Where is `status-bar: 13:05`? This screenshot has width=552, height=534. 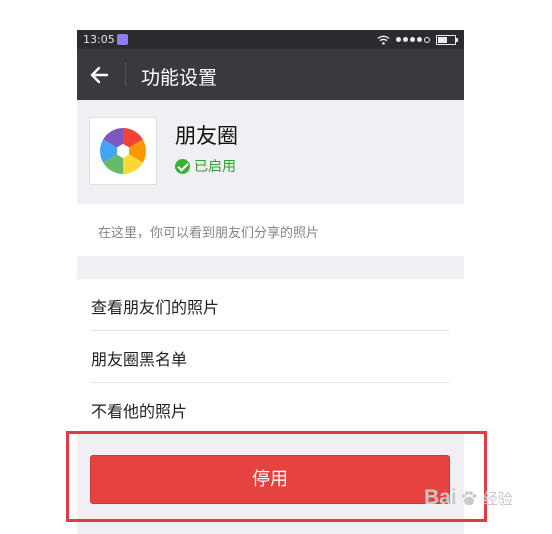
status-bar: 13:05 is located at coordinates (270, 39).